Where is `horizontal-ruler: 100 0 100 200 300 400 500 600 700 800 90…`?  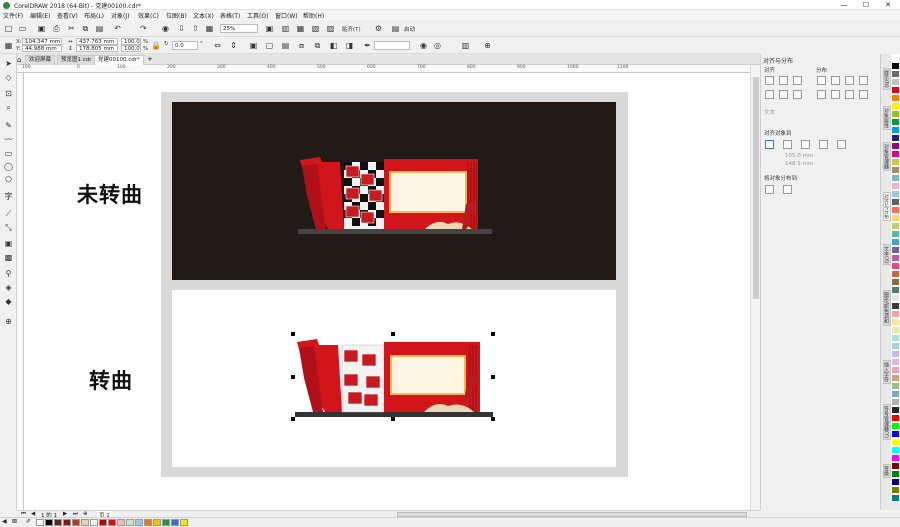 horizontal-ruler: 100 0 100 200 300 400 500 600 700 800 90… is located at coordinates (388, 69).